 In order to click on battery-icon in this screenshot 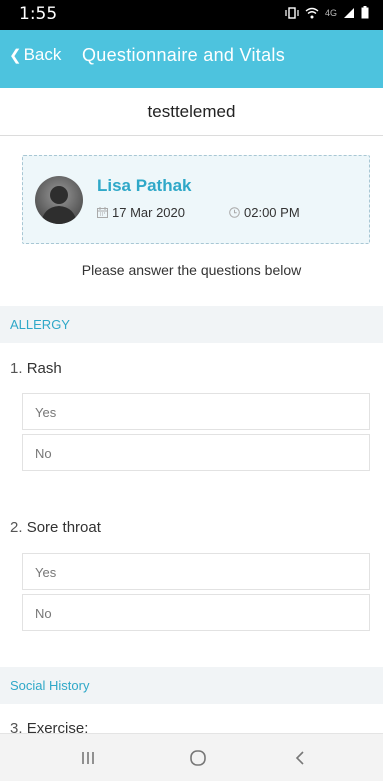, I will do `click(365, 12)`.